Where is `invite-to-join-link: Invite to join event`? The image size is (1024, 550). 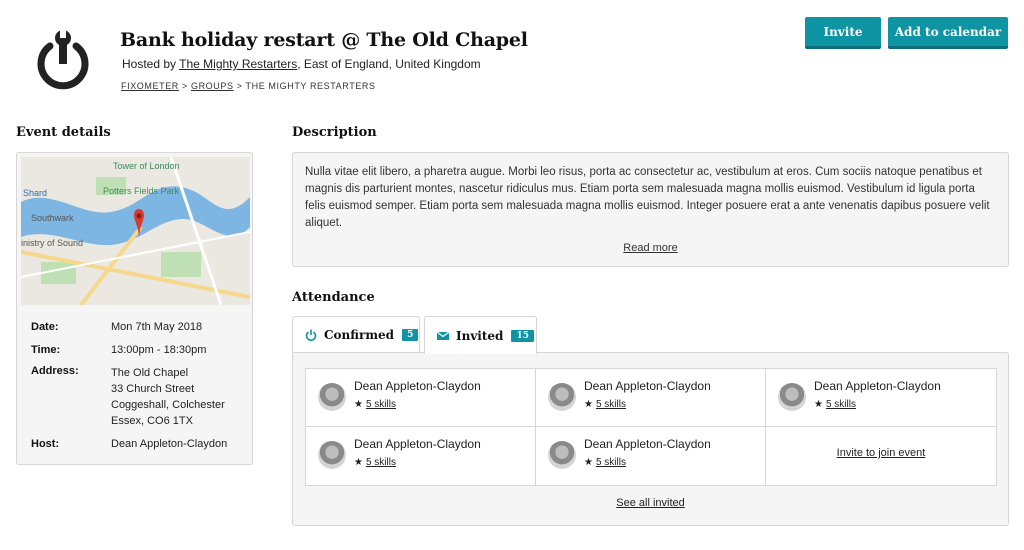 invite-to-join-link: Invite to join event is located at coordinates (881, 453).